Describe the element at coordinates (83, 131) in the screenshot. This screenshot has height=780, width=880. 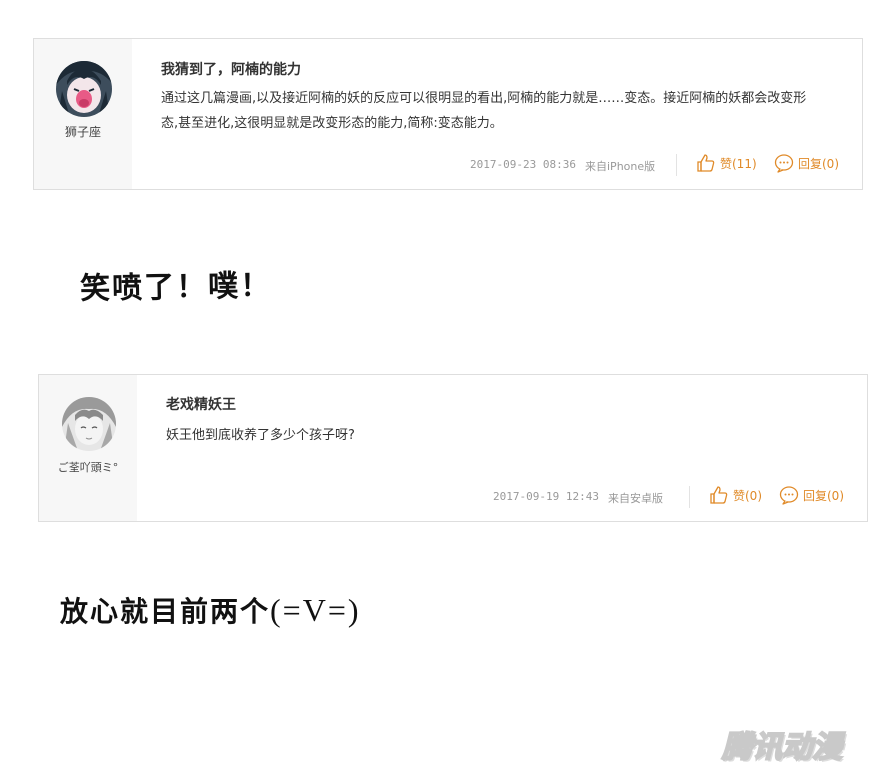
I see `username: 狮子座` at that location.